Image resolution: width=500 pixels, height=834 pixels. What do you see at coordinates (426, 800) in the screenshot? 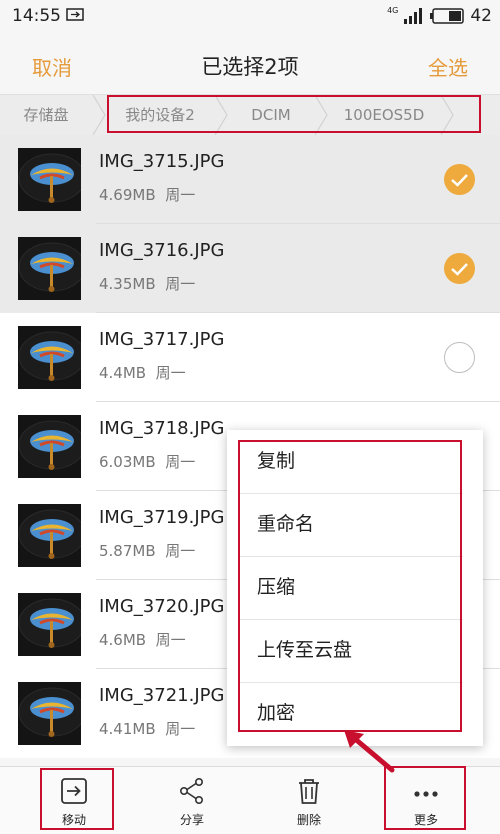
I see `more-button: 更多` at bounding box center [426, 800].